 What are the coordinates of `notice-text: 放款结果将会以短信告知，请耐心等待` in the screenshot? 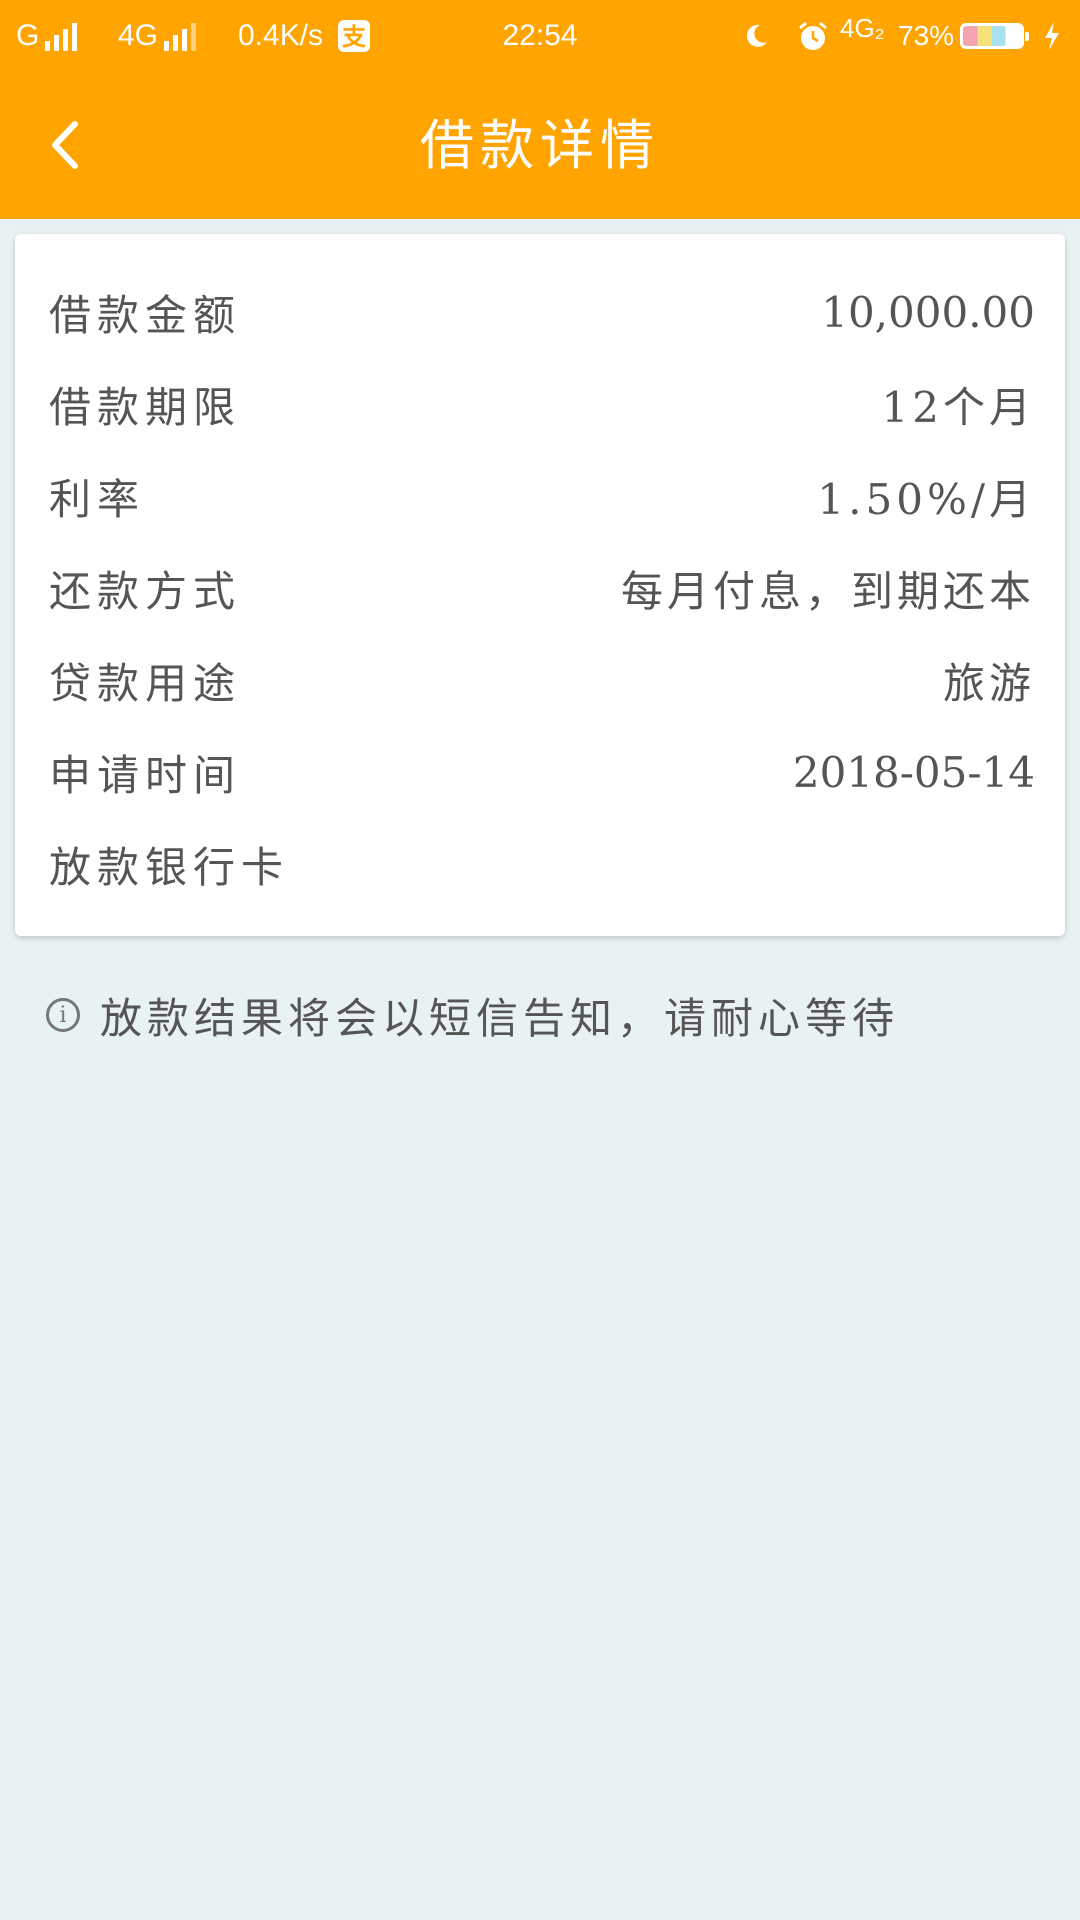 It's located at (500, 1018).